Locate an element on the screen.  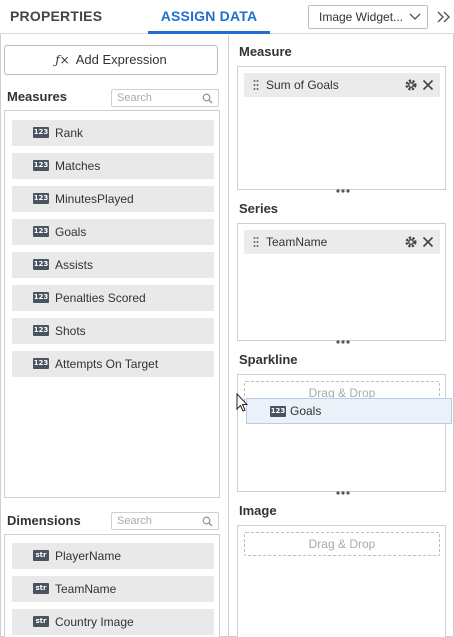
list-item: str TeamName is located at coordinates (113, 589).